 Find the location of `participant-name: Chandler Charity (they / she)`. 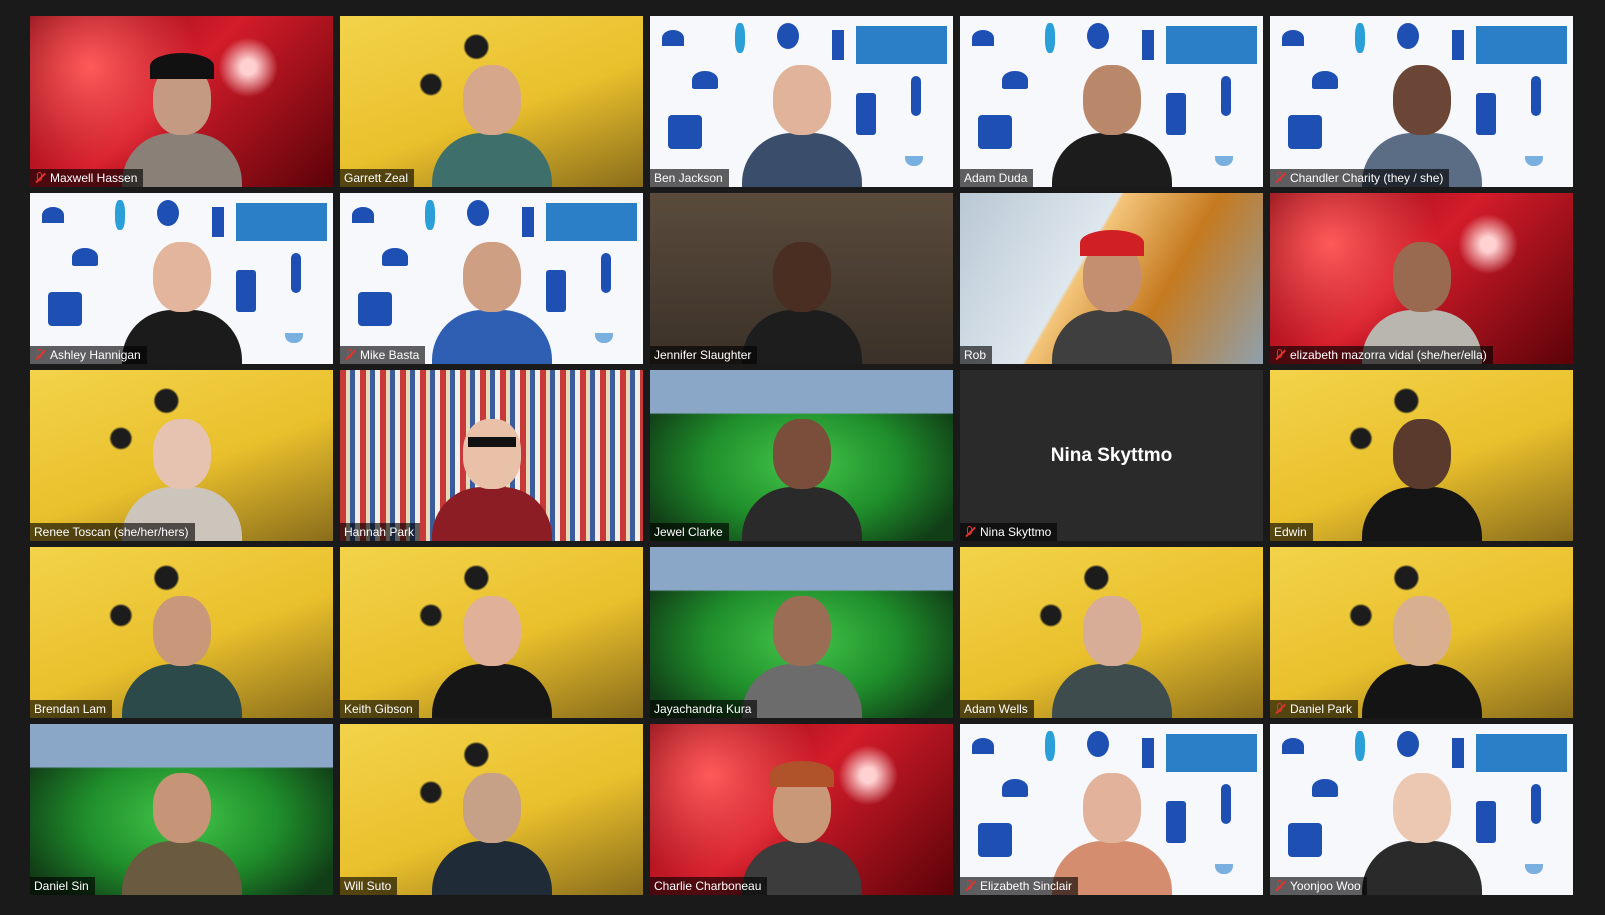

participant-name: Chandler Charity (they / she) is located at coordinates (1367, 178).